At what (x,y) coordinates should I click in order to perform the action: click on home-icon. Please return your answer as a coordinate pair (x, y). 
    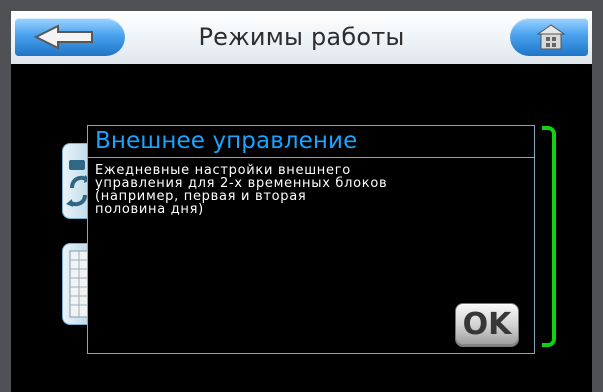
    Looking at the image, I should click on (551, 37).